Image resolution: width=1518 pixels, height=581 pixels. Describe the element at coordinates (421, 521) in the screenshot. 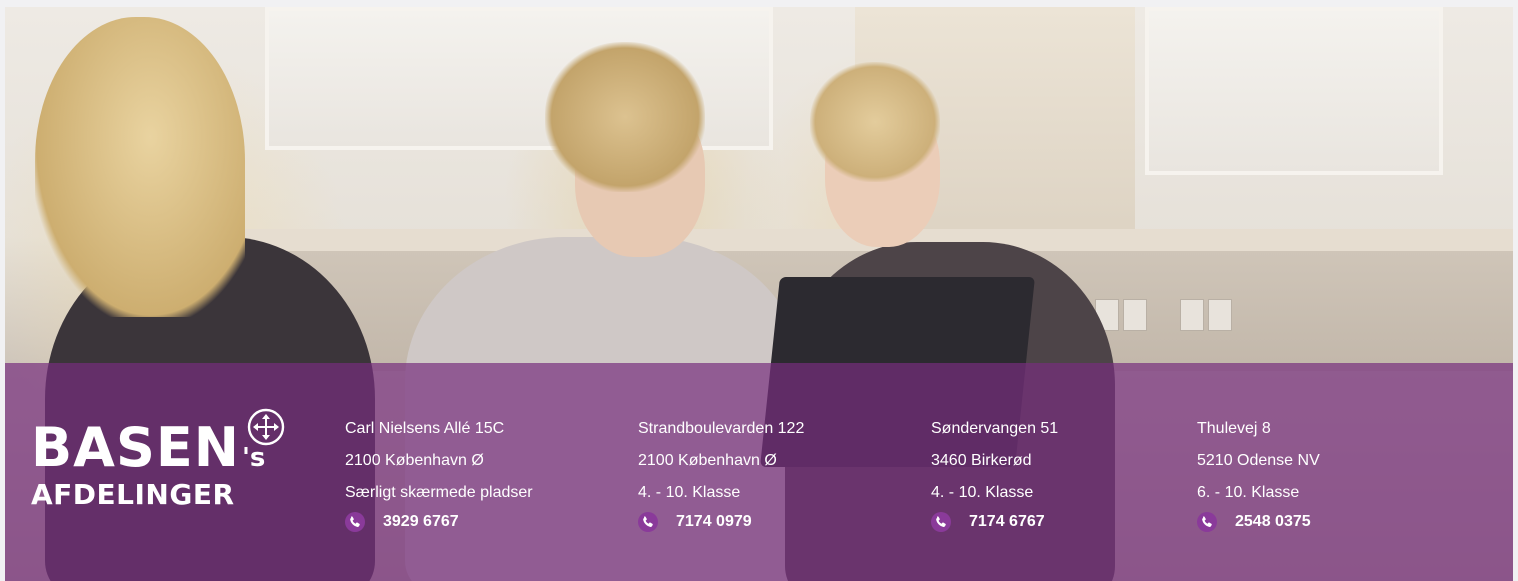

I see `location-phone: 3929 6767` at that location.